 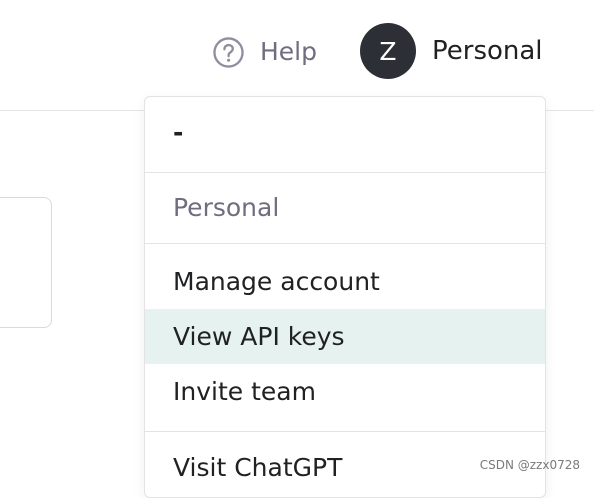 I want to click on account-menu-button: Z Personal, so click(x=451, y=51).